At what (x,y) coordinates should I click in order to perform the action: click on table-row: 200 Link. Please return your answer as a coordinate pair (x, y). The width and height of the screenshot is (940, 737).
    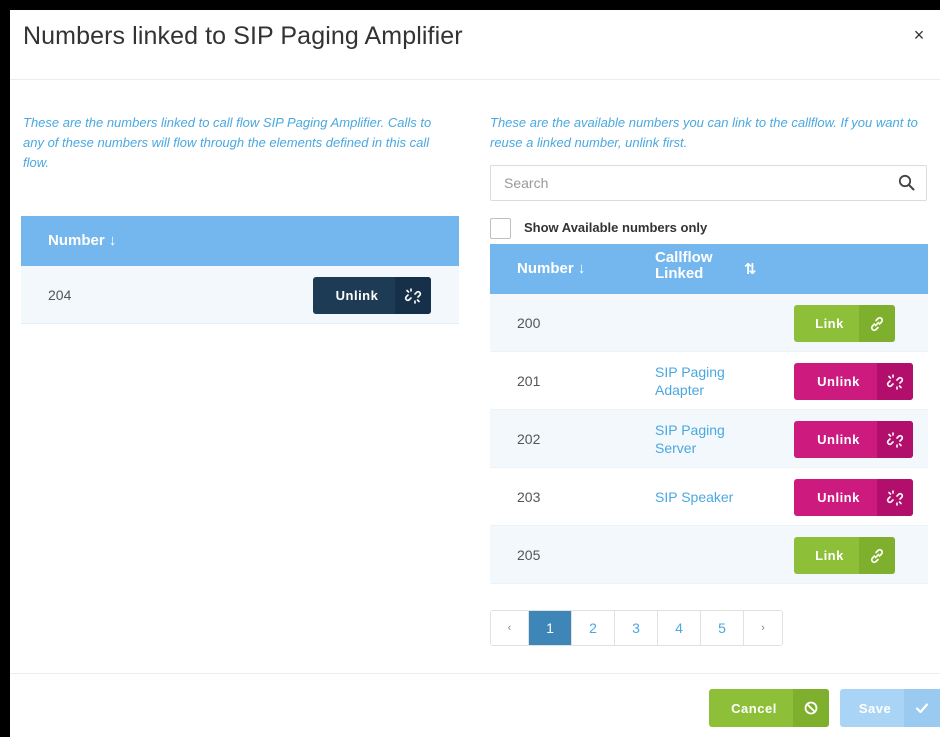
    Looking at the image, I should click on (709, 323).